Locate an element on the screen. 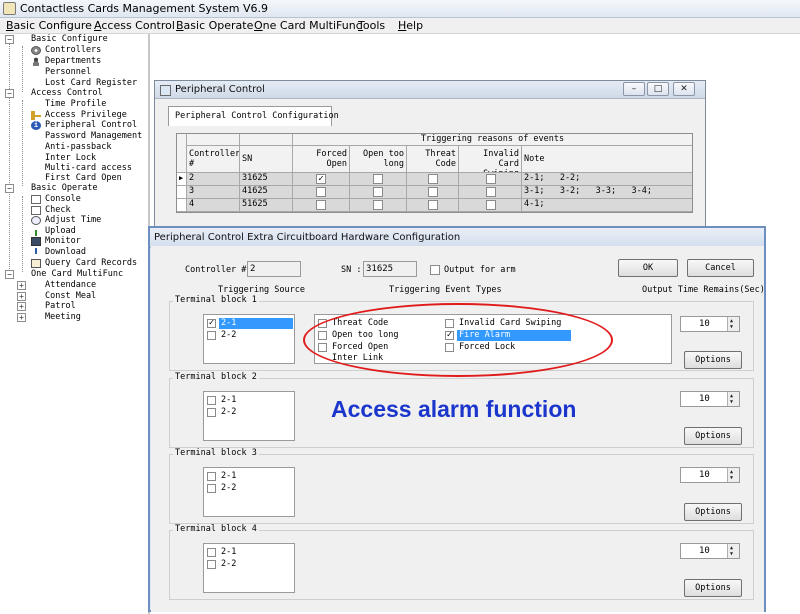 This screenshot has width=800, height=614. tree-basic-configure: Basic Configure is located at coordinates (69, 39).